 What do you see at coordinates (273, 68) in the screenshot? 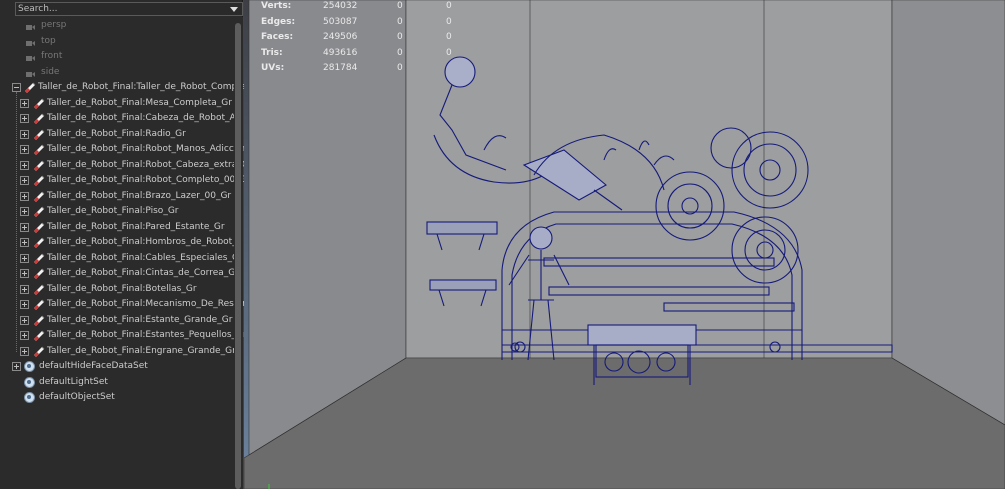
I see `hud-stat-label: UVs:` at bounding box center [273, 68].